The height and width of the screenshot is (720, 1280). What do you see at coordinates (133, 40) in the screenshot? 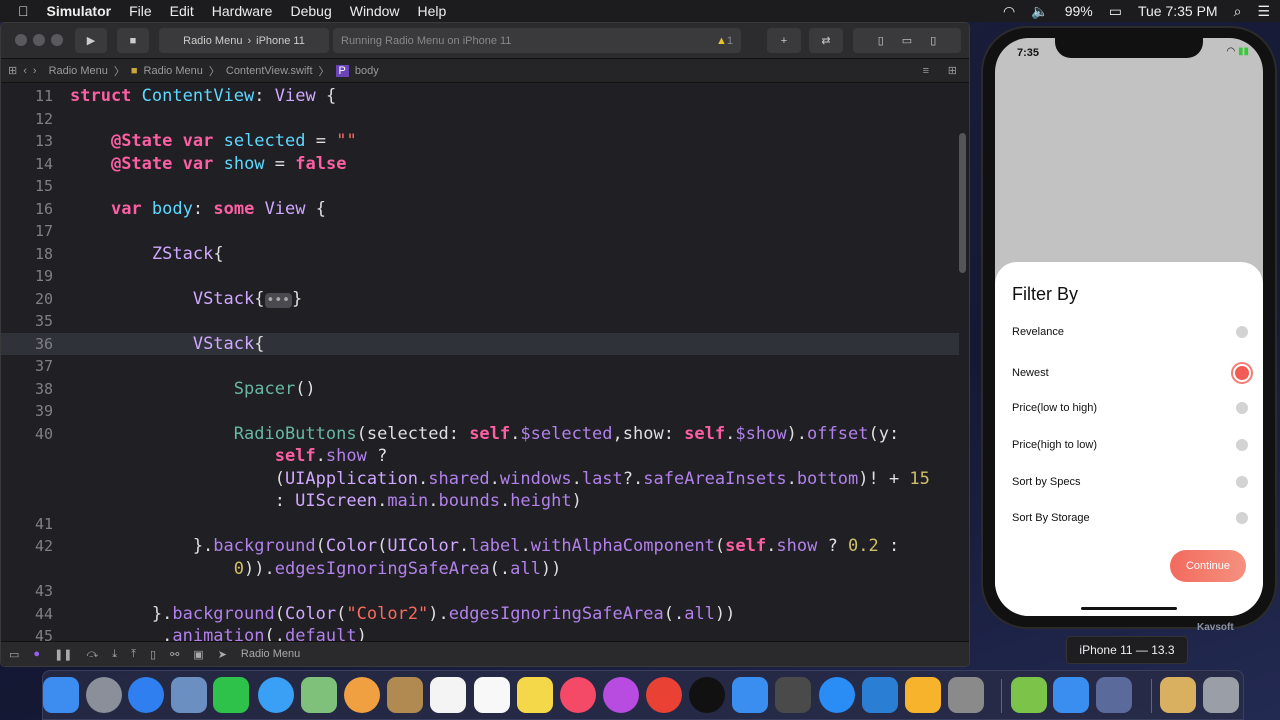
I see `stop-button: ■` at bounding box center [133, 40].